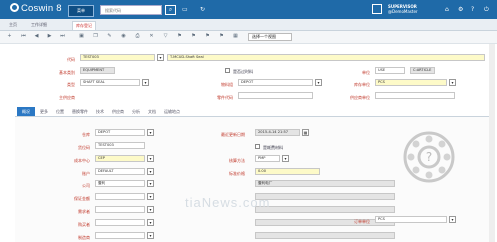 The height and width of the screenshot is (242, 497). I want to click on buyer-picker-icon: ▾, so click(150, 222).